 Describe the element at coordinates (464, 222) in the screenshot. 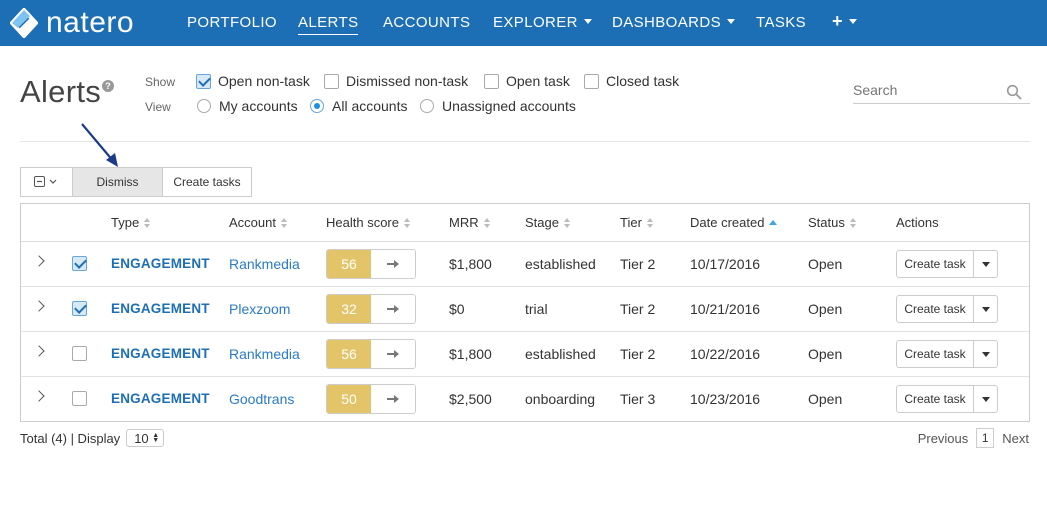

I see `column-label: MRR` at that location.